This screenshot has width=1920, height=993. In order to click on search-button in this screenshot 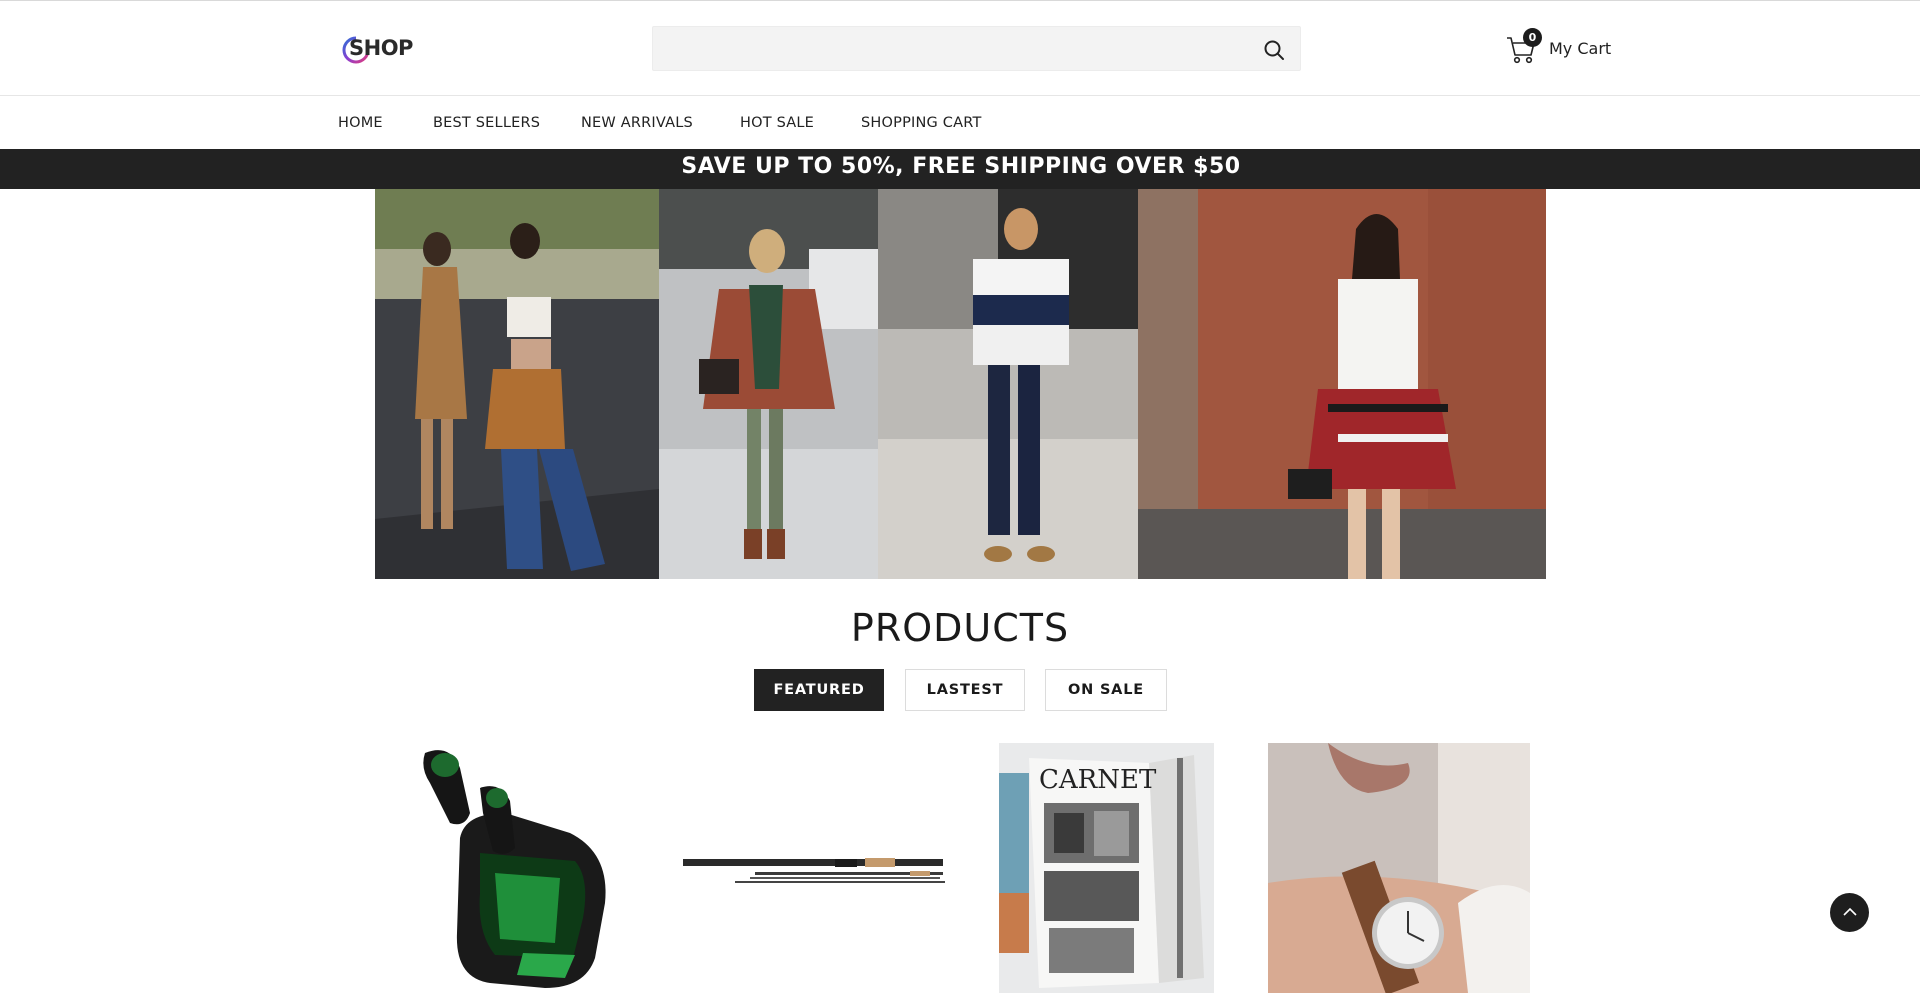, I will do `click(1274, 50)`.